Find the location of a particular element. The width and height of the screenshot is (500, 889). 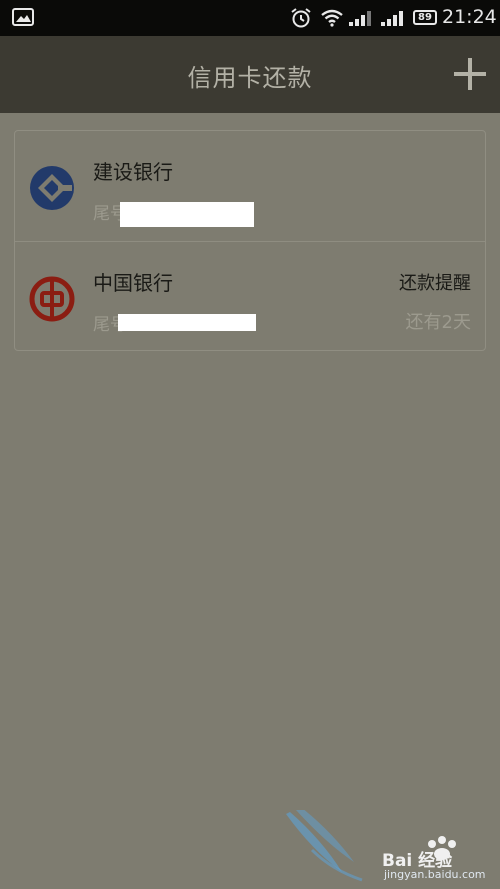

status-time: 21:24 is located at coordinates (469, 17).